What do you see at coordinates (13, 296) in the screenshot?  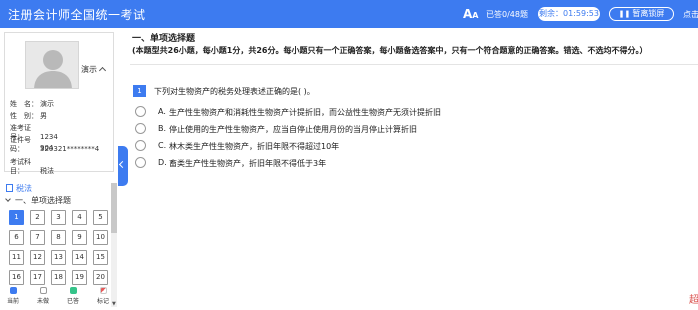 I see `legend-current: 当前` at bounding box center [13, 296].